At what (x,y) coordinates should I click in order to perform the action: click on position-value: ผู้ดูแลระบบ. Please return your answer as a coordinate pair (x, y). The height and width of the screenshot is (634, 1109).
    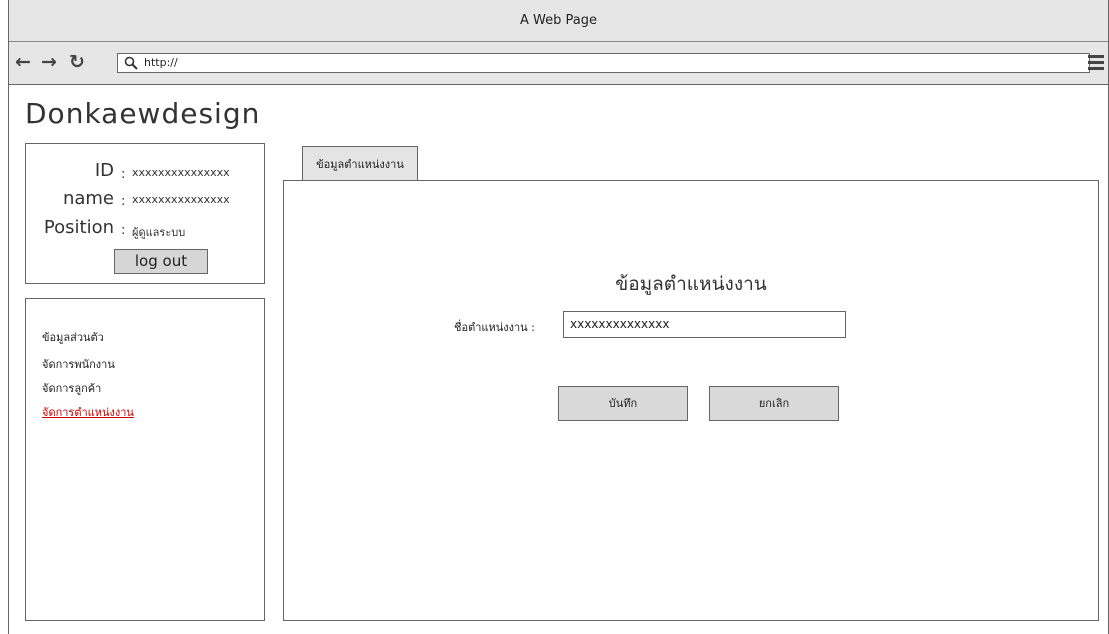
    Looking at the image, I should click on (159, 232).